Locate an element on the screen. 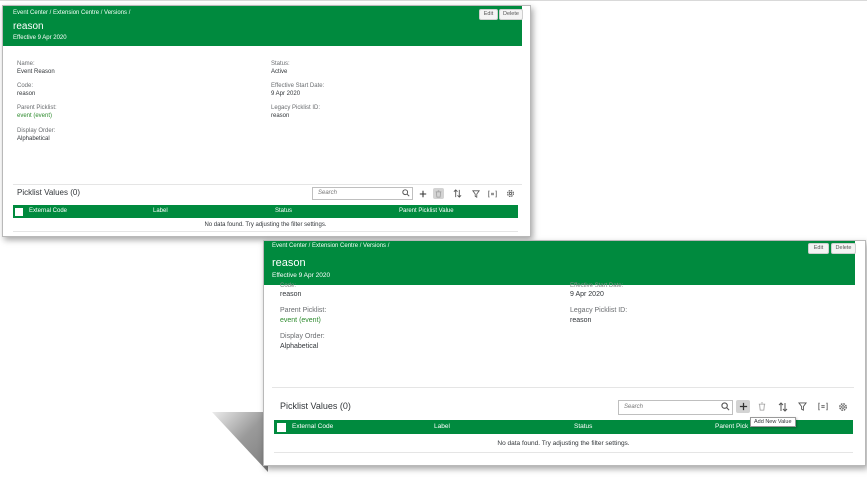 This screenshot has height=483, width=867. code-label: Code: is located at coordinates (25, 86).